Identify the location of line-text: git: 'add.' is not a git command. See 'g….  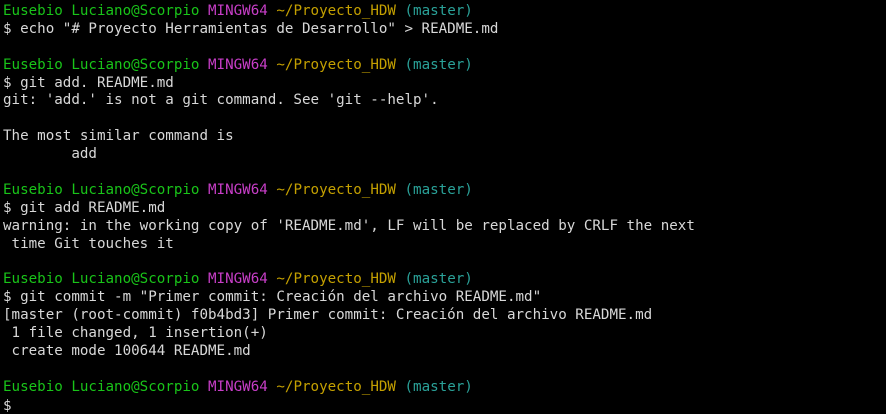
(221, 100).